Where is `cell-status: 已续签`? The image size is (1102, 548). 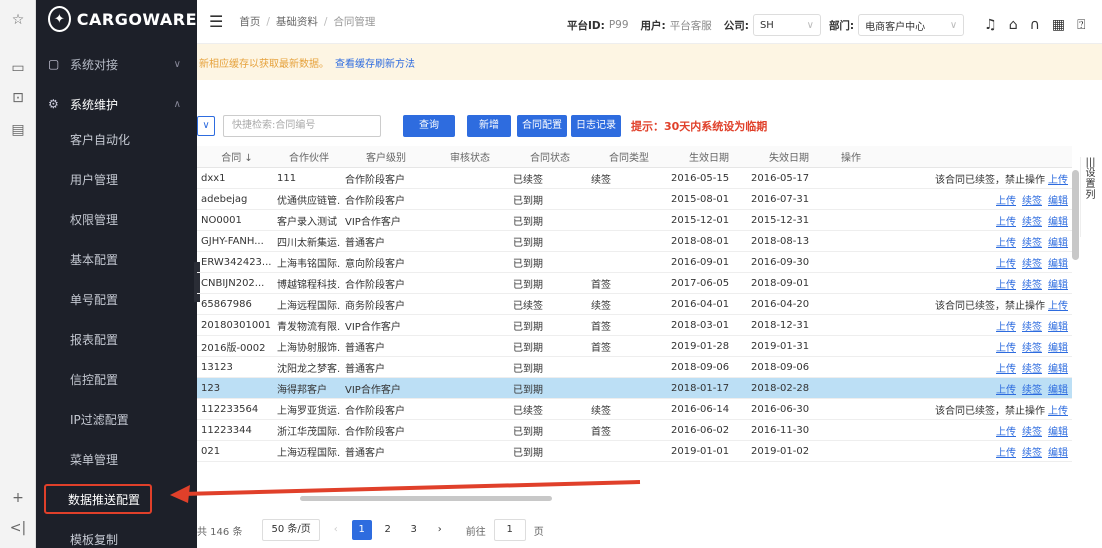
cell-status: 已续签 is located at coordinates (528, 306).